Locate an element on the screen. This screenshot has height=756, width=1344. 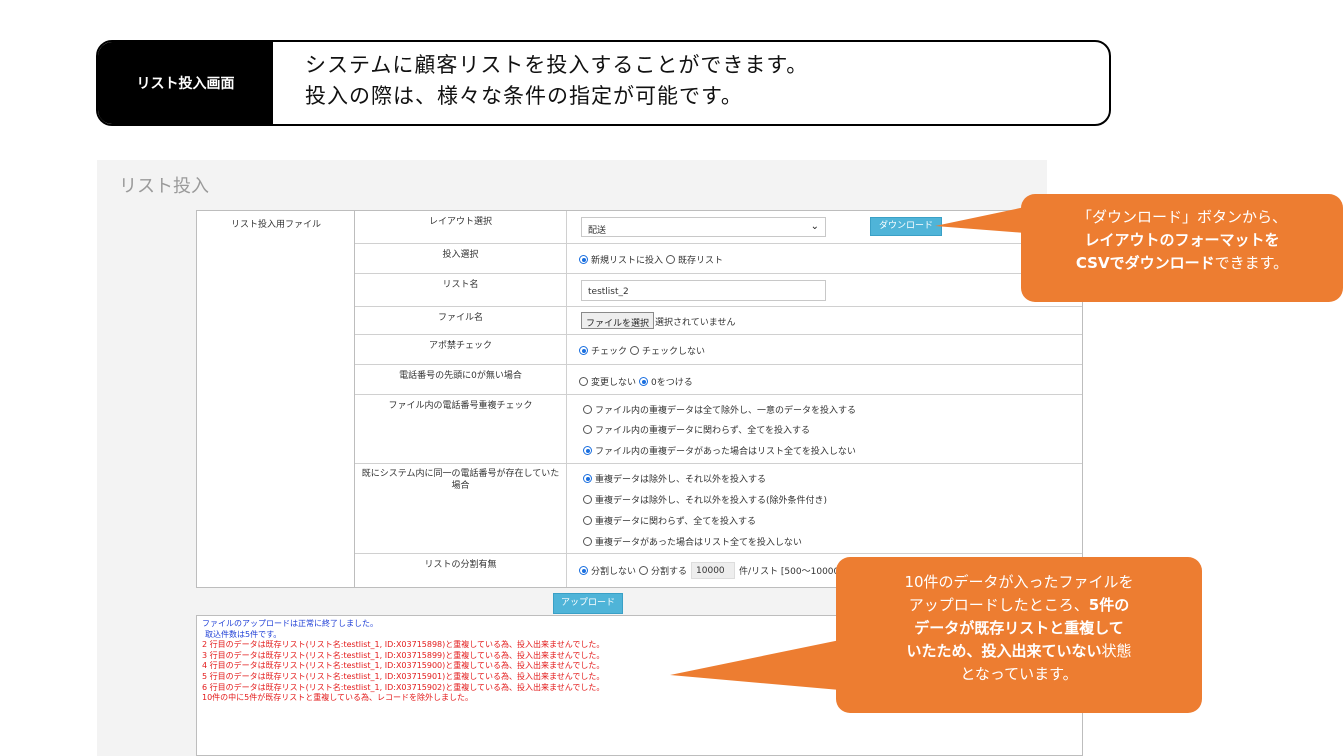
radio-no-change is located at coordinates (583, 381).